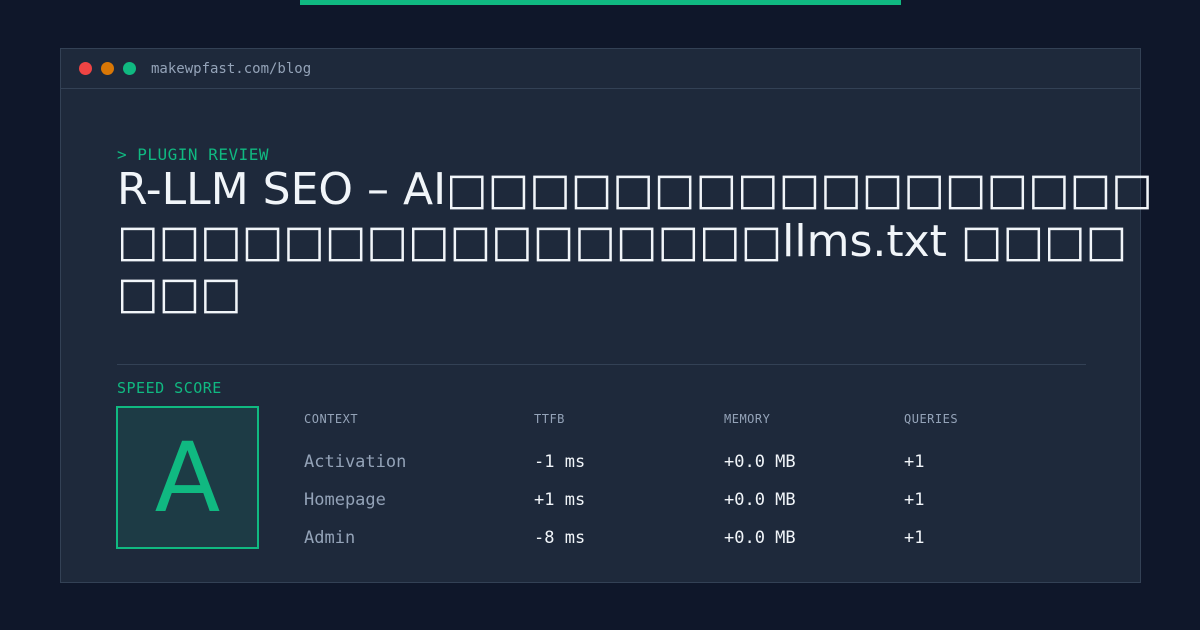 The width and height of the screenshot is (1200, 630). What do you see at coordinates (330, 538) in the screenshot?
I see `row-context: Admin` at bounding box center [330, 538].